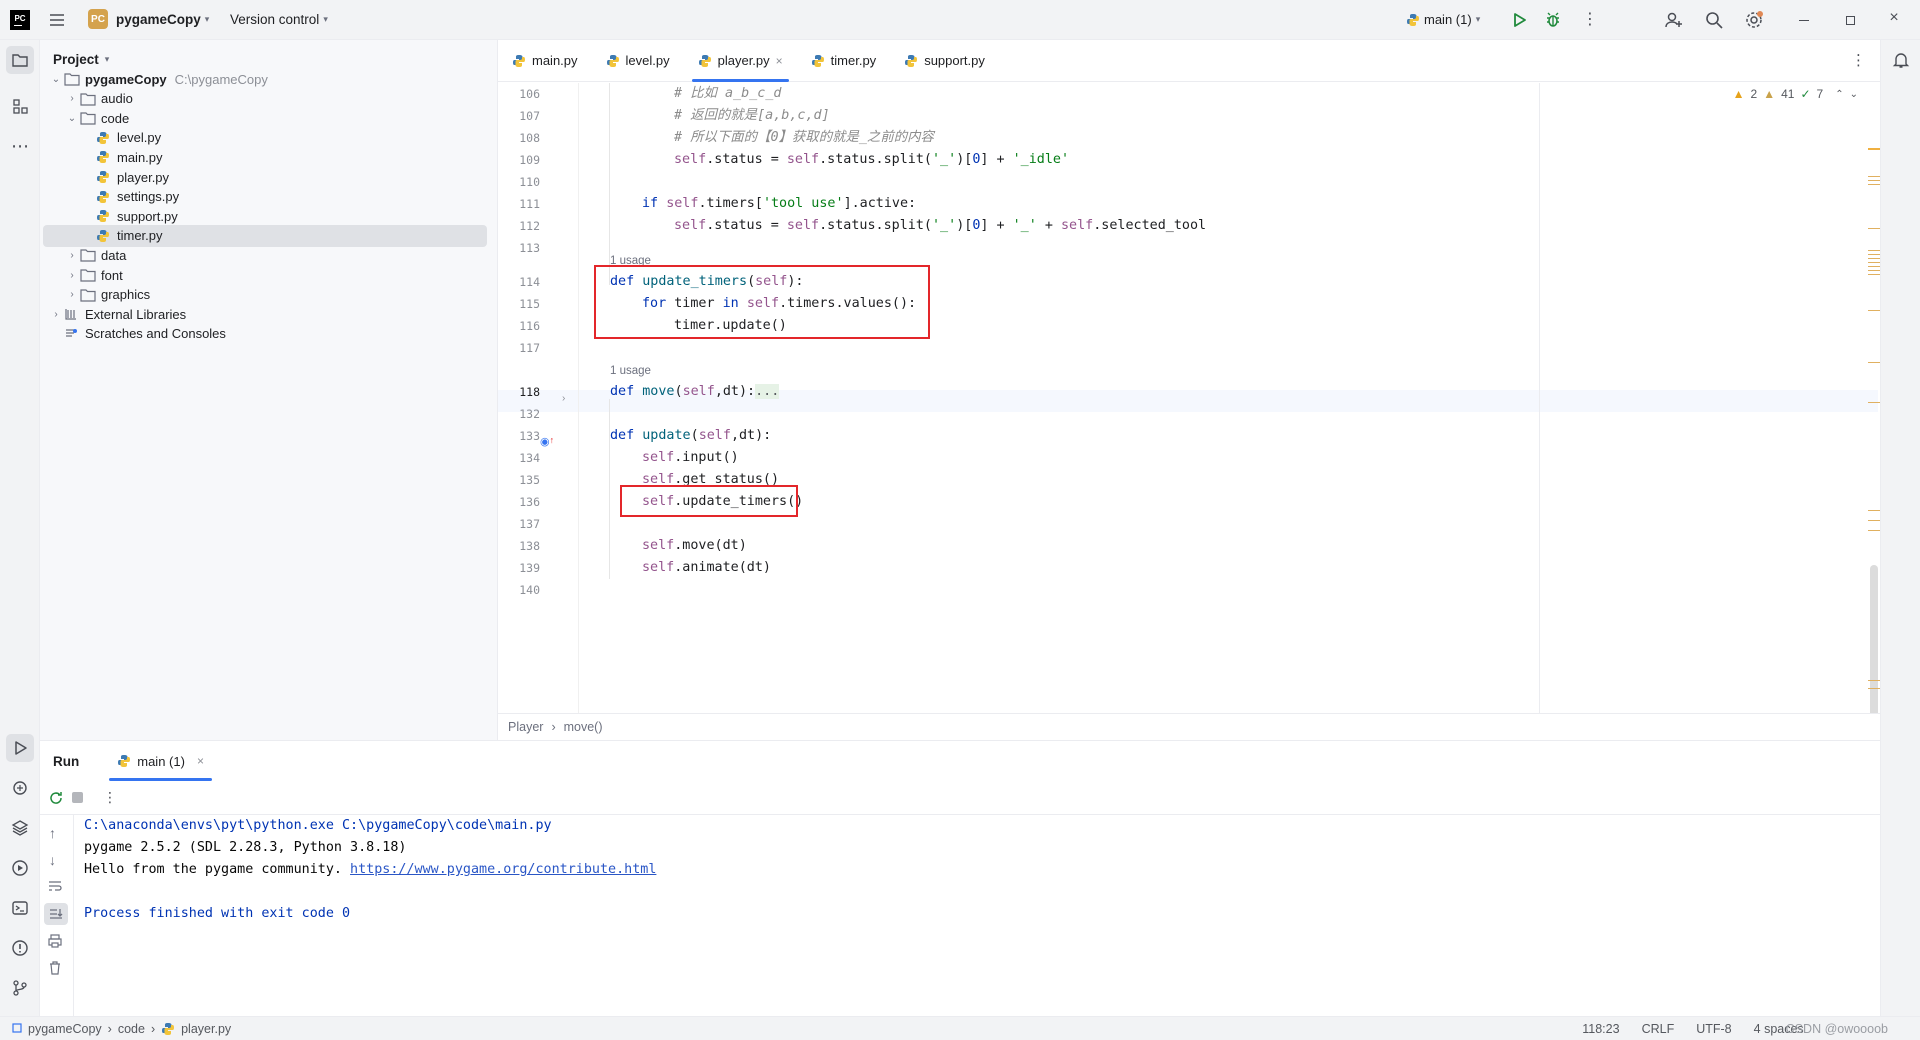 Image resolution: width=1920 pixels, height=1040 pixels. I want to click on tab-label: player.py, so click(743, 60).